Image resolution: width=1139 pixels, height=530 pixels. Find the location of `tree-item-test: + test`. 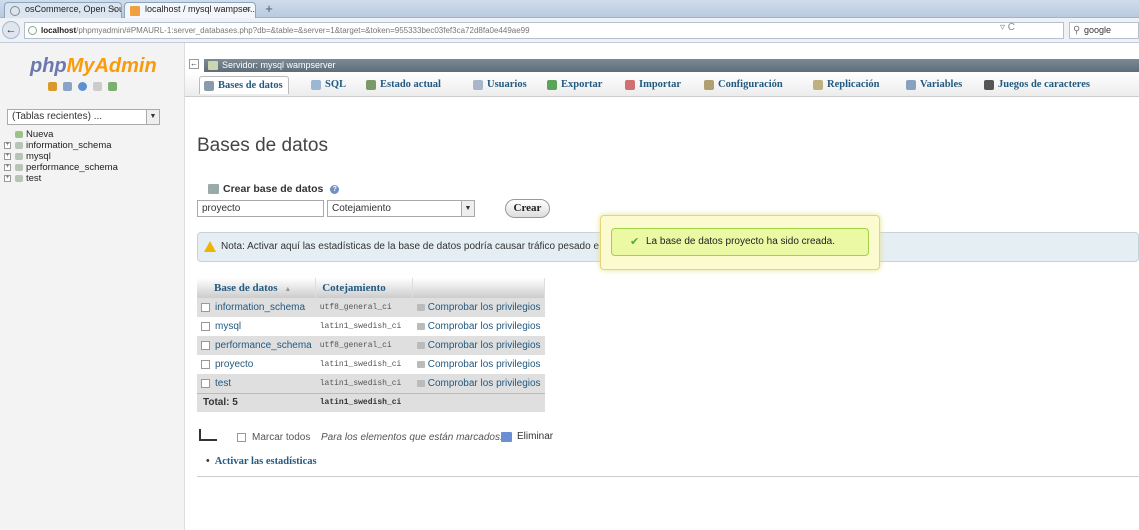

tree-item-test: + test is located at coordinates (60, 178).